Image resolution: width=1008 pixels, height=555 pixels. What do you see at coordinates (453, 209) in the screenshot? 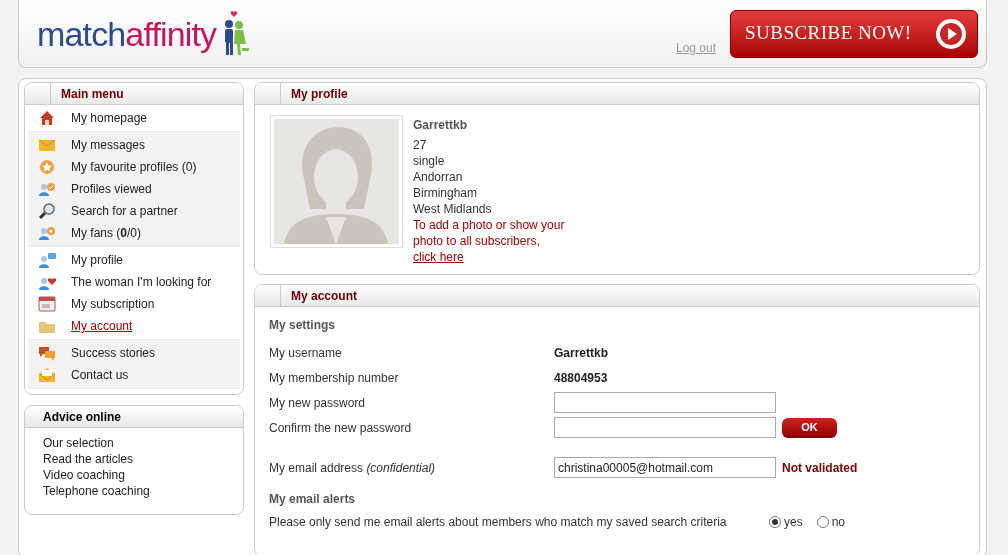
I see `profile-detail: West Midlands` at bounding box center [453, 209].